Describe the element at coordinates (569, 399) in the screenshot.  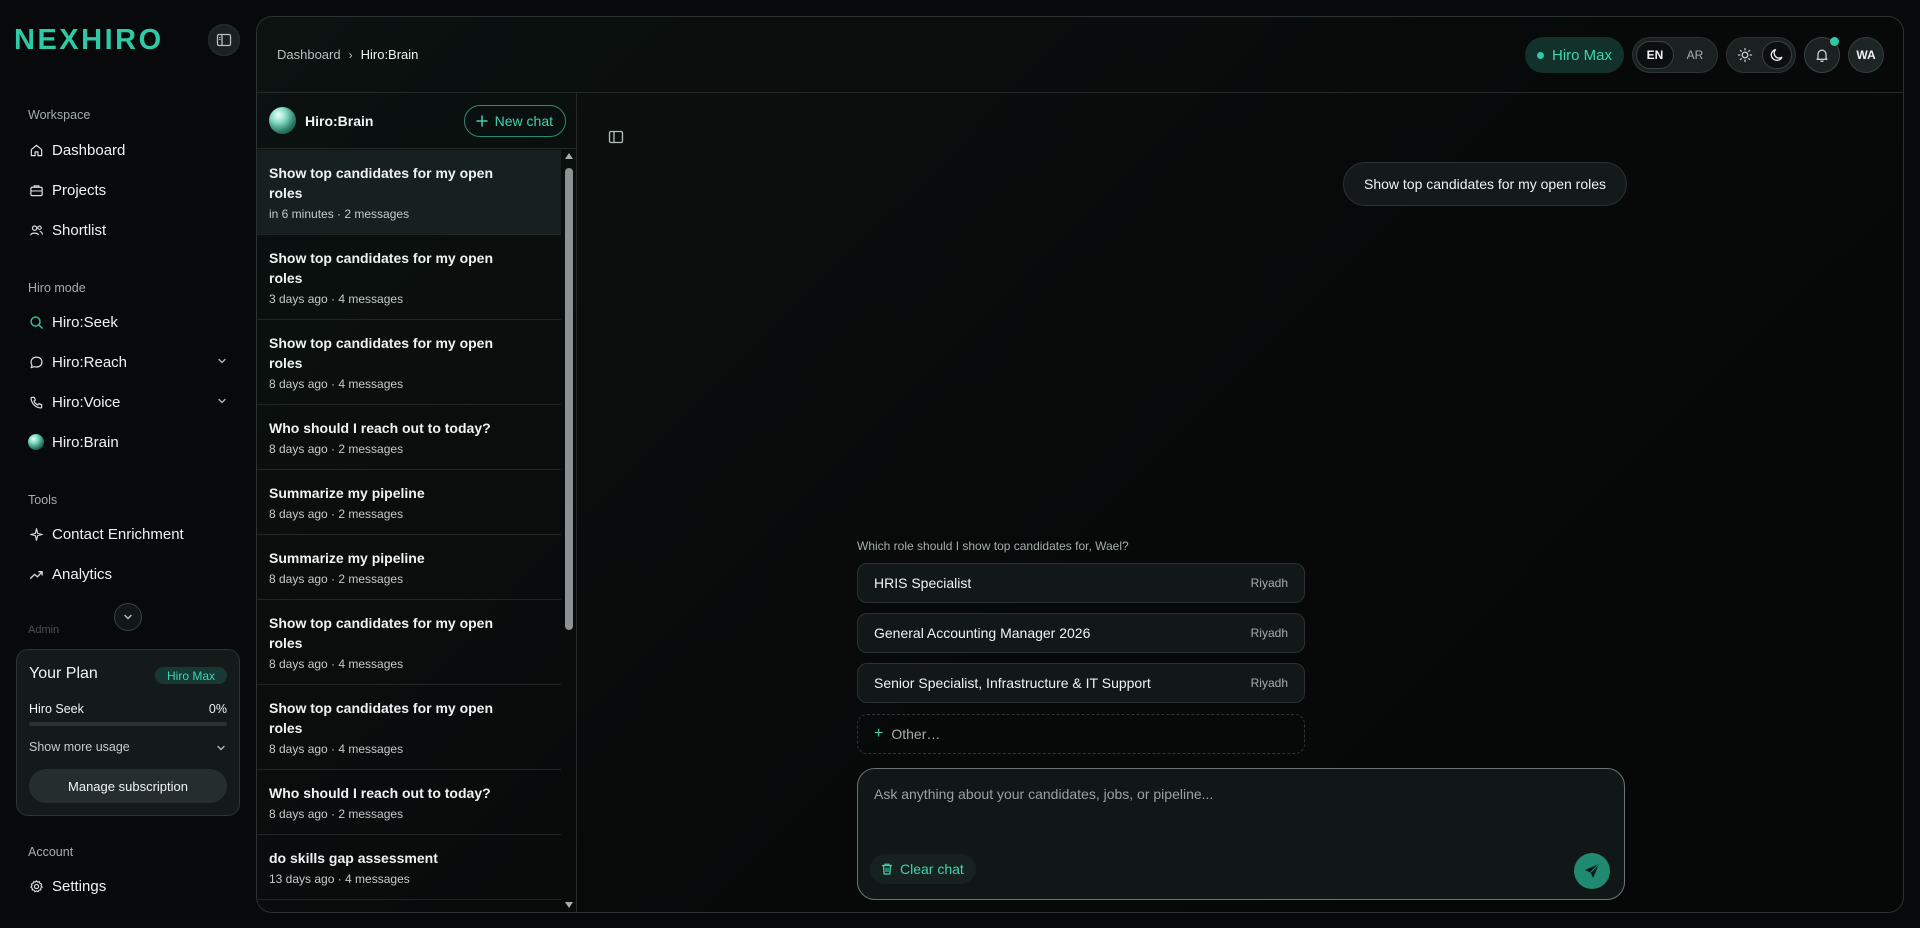
I see `scrollbar-thumb` at that location.